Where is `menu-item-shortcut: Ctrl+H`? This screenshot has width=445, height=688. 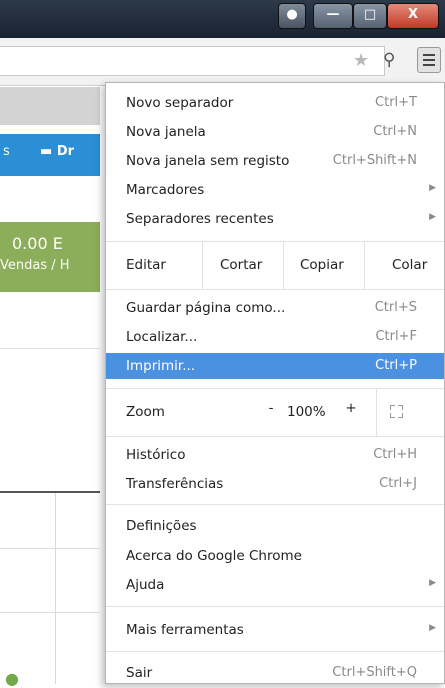 menu-item-shortcut: Ctrl+H is located at coordinates (395, 454).